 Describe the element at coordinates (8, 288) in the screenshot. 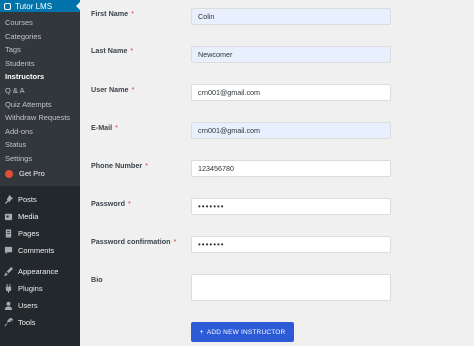

I see `plugins-icon` at that location.